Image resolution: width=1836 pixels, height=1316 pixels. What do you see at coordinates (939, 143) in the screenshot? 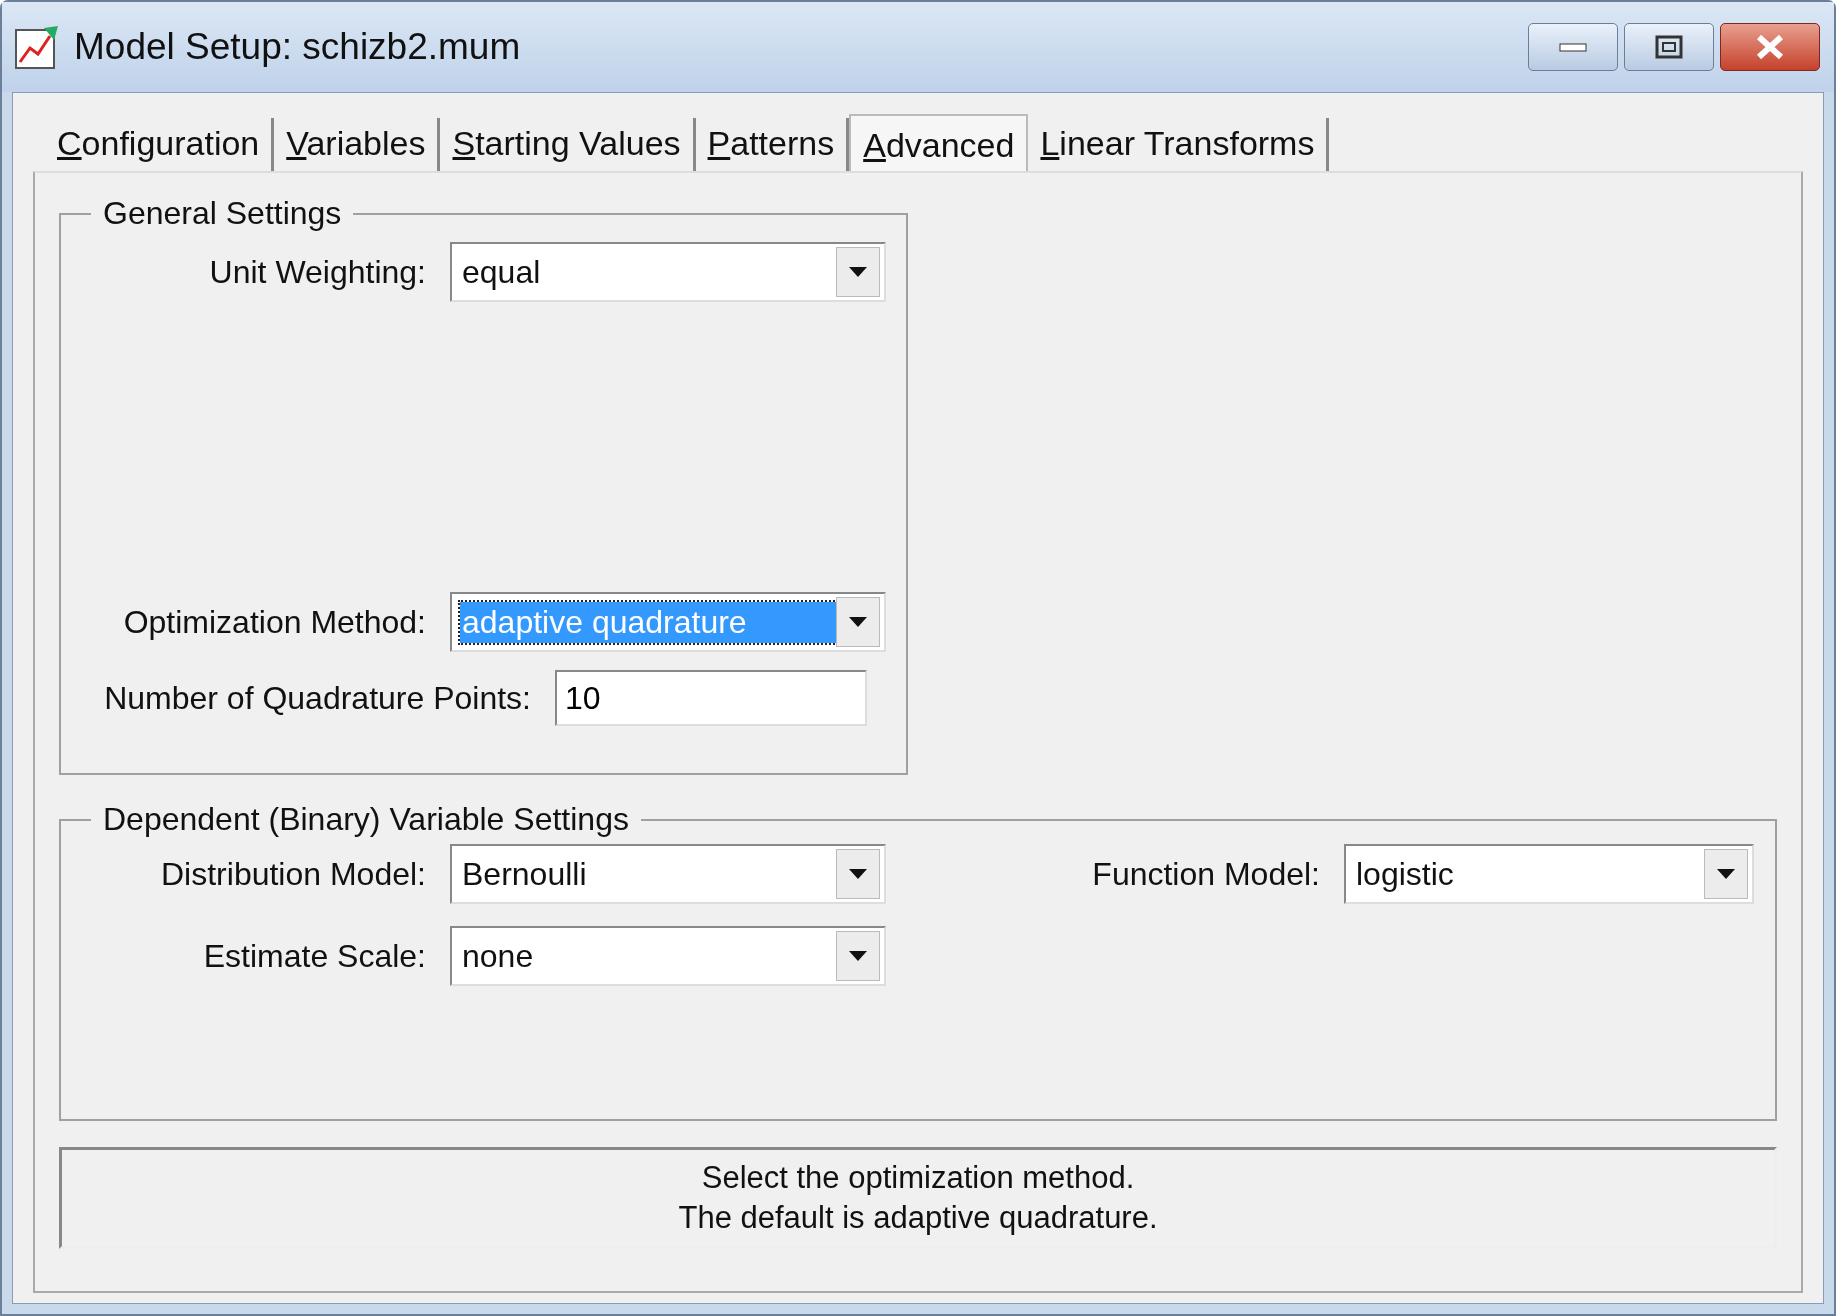
I see `tab: Advanced` at bounding box center [939, 143].